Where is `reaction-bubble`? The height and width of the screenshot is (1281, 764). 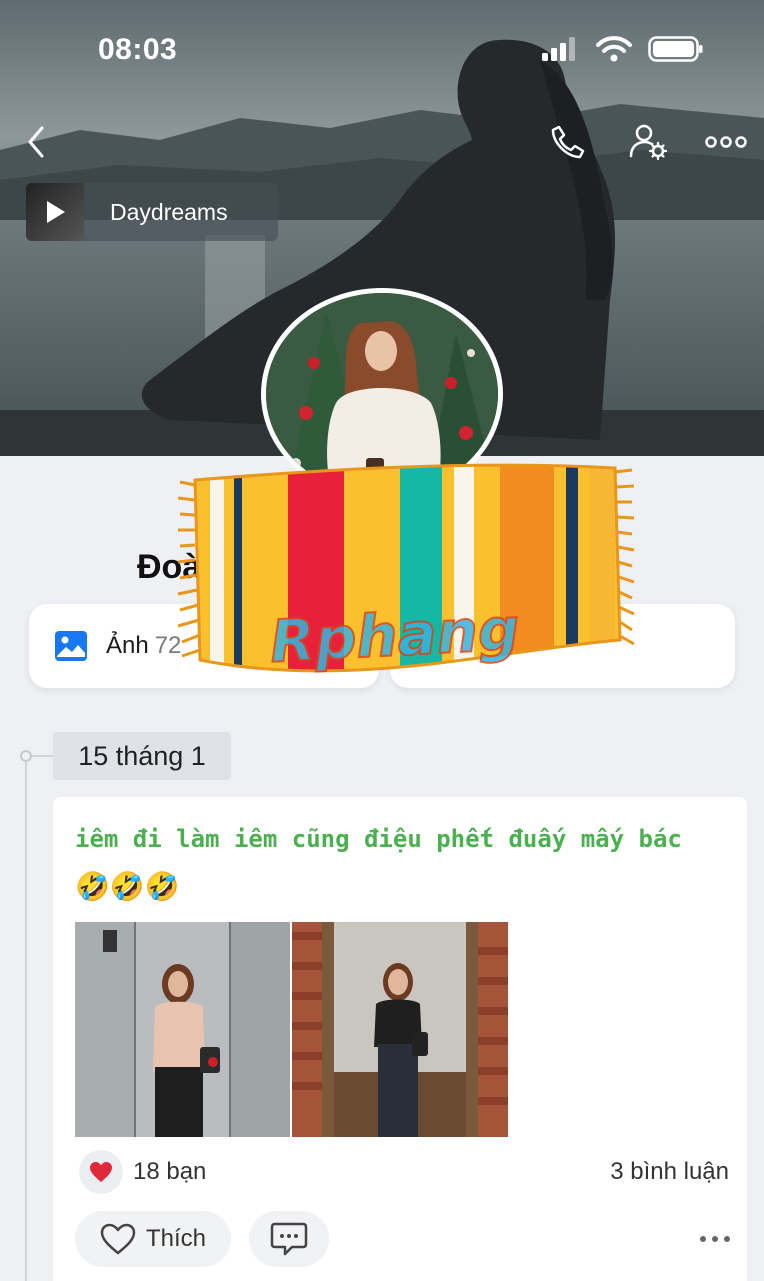 reaction-bubble is located at coordinates (101, 1172).